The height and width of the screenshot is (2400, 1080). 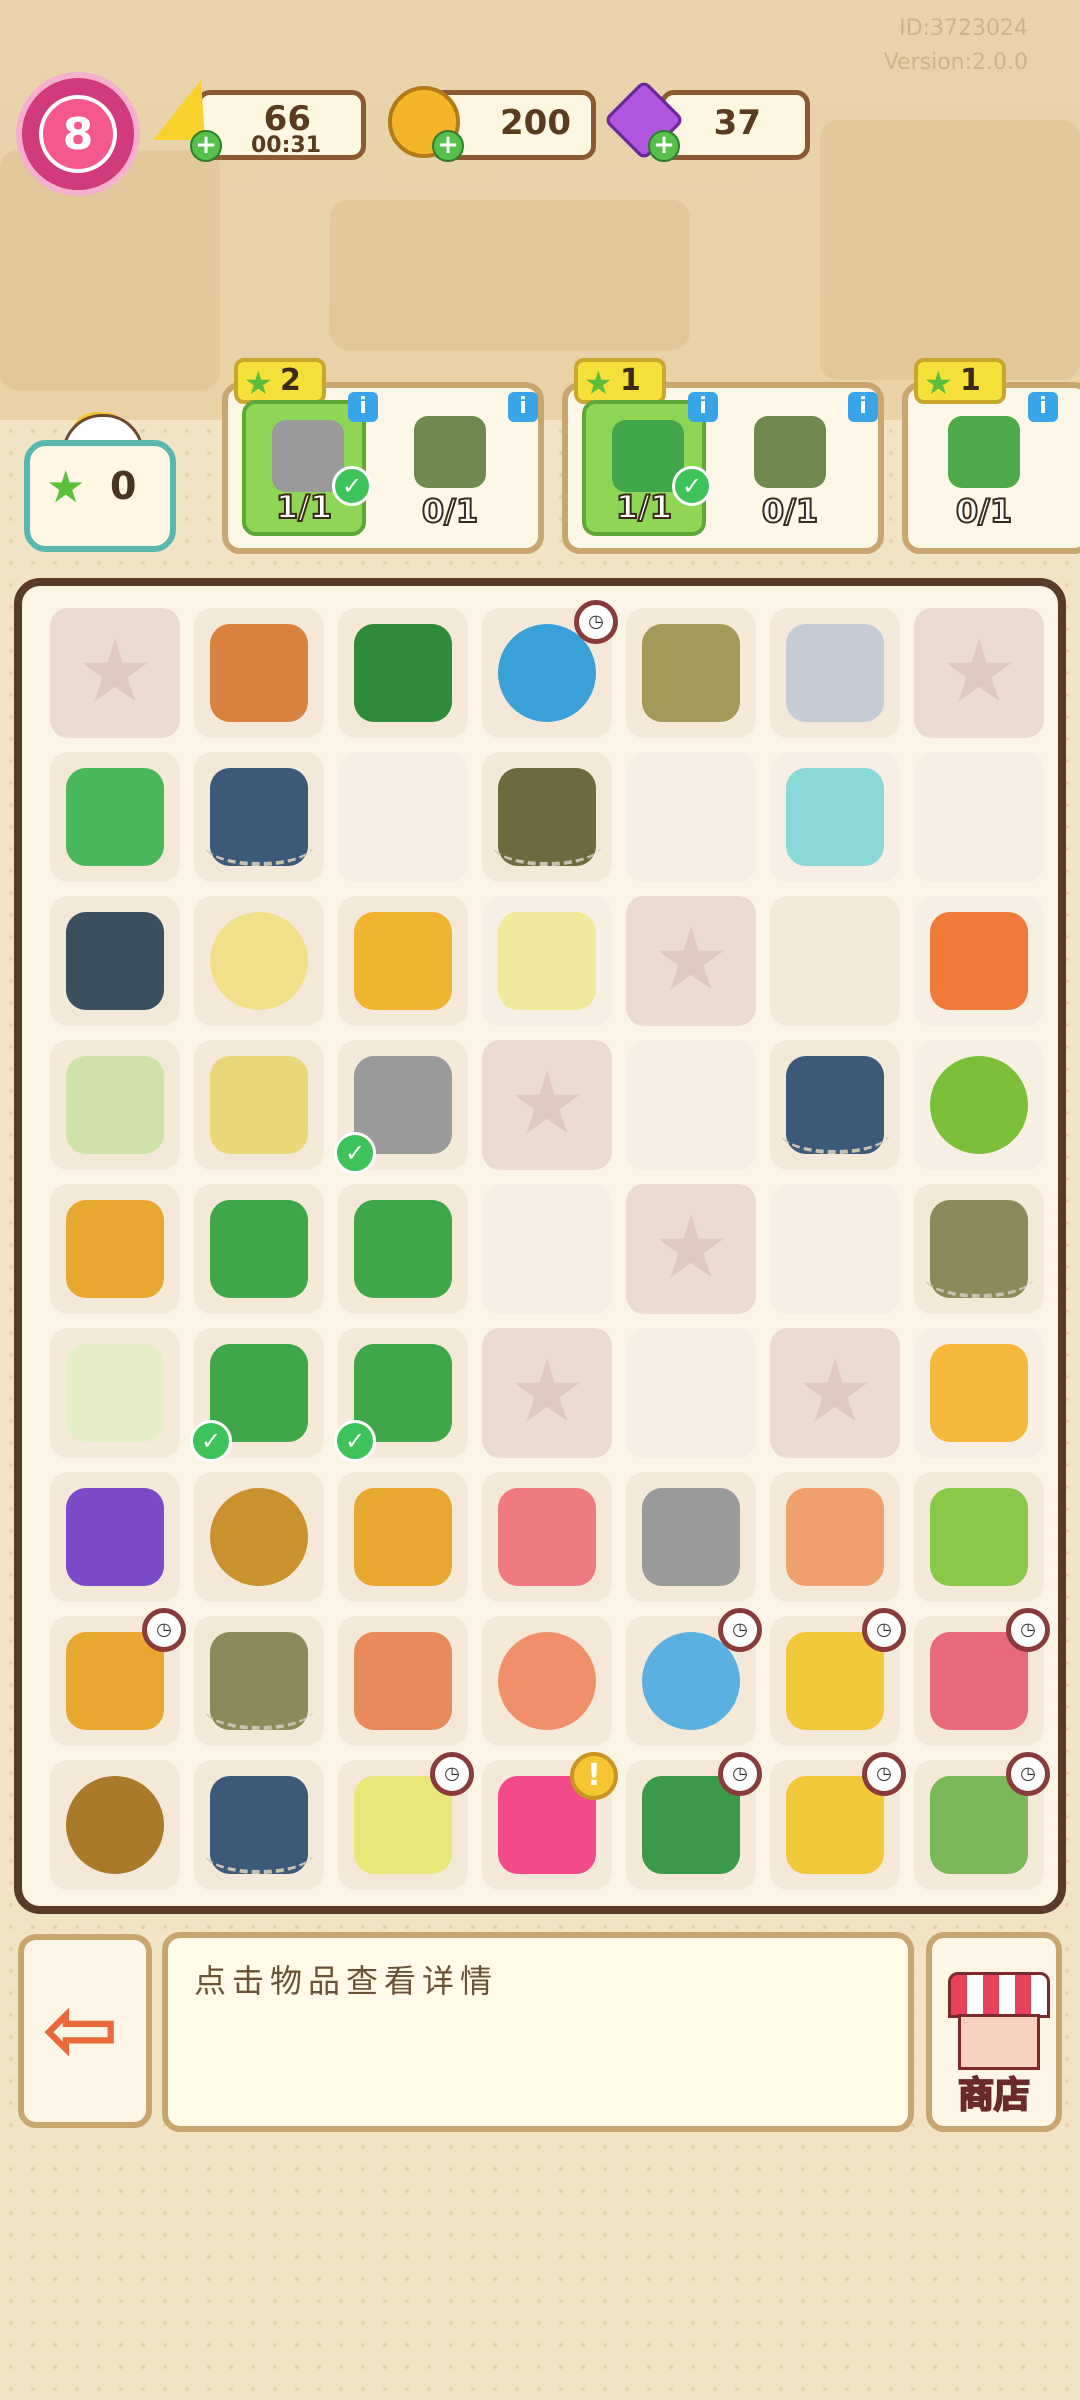 I want to click on add-energy-button: +, so click(x=206, y=146).